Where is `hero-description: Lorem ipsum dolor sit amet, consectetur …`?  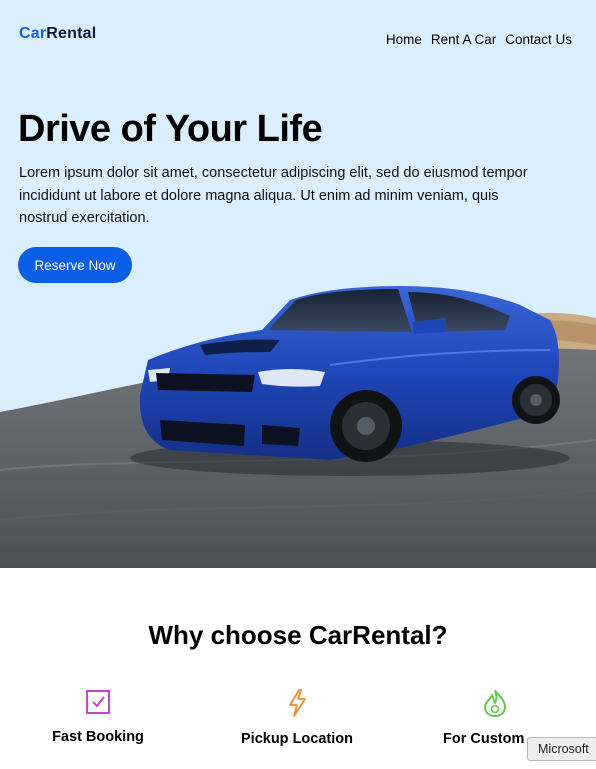 hero-description: Lorem ipsum dolor sit amet, consectetur … is located at coordinates (273, 195).